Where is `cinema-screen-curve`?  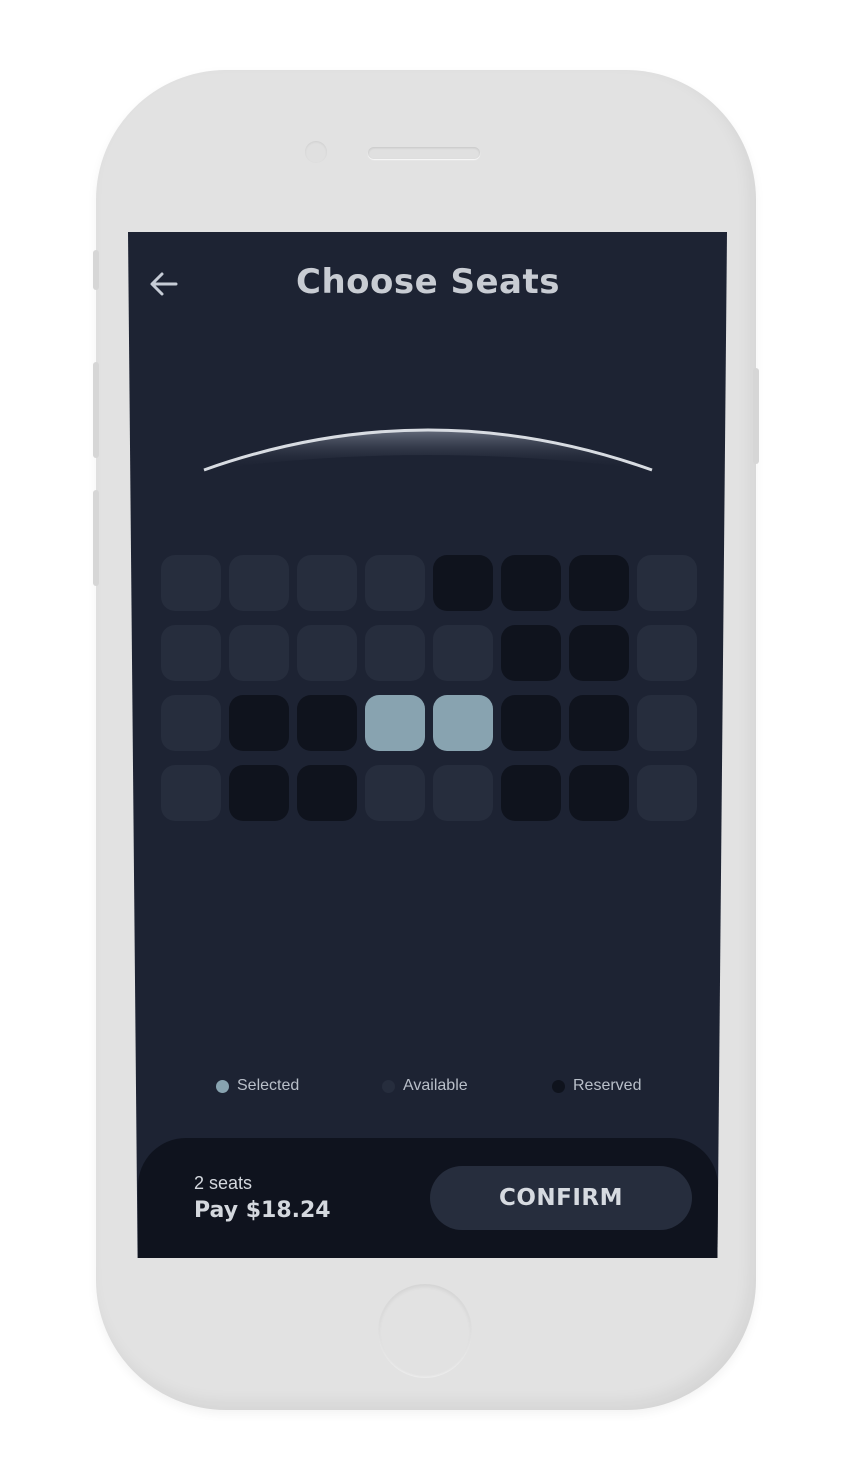 cinema-screen-curve is located at coordinates (428, 450).